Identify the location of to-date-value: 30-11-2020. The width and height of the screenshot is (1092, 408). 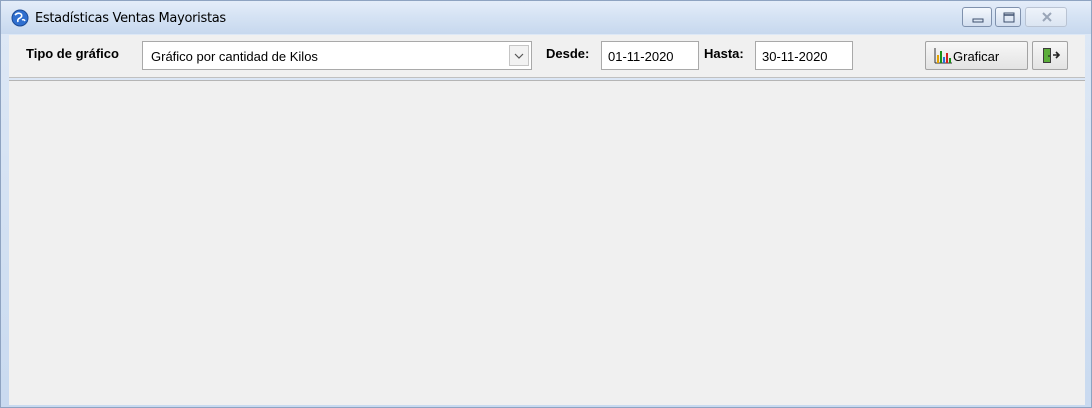
(795, 56).